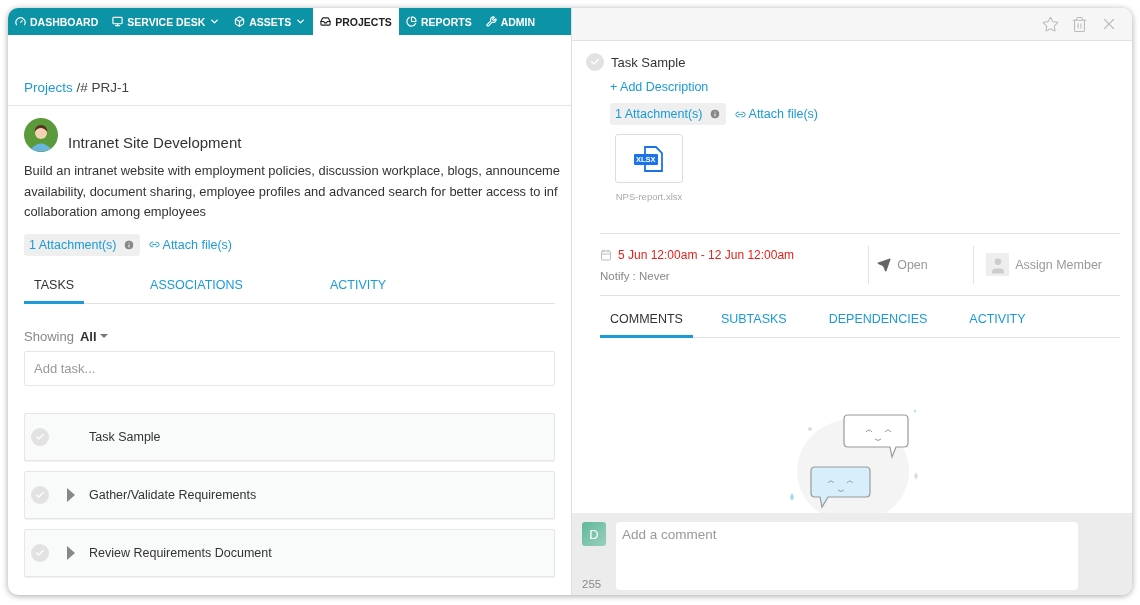  Describe the element at coordinates (20, 21) in the screenshot. I see `gauge-icon` at that location.